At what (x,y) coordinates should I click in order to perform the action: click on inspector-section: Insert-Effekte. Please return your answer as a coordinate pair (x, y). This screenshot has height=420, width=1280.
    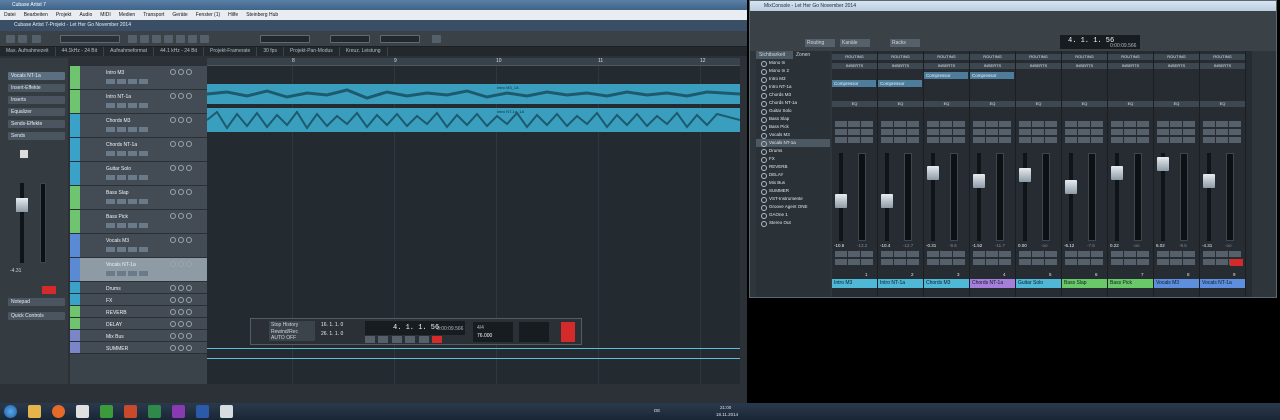
    Looking at the image, I should click on (36, 88).